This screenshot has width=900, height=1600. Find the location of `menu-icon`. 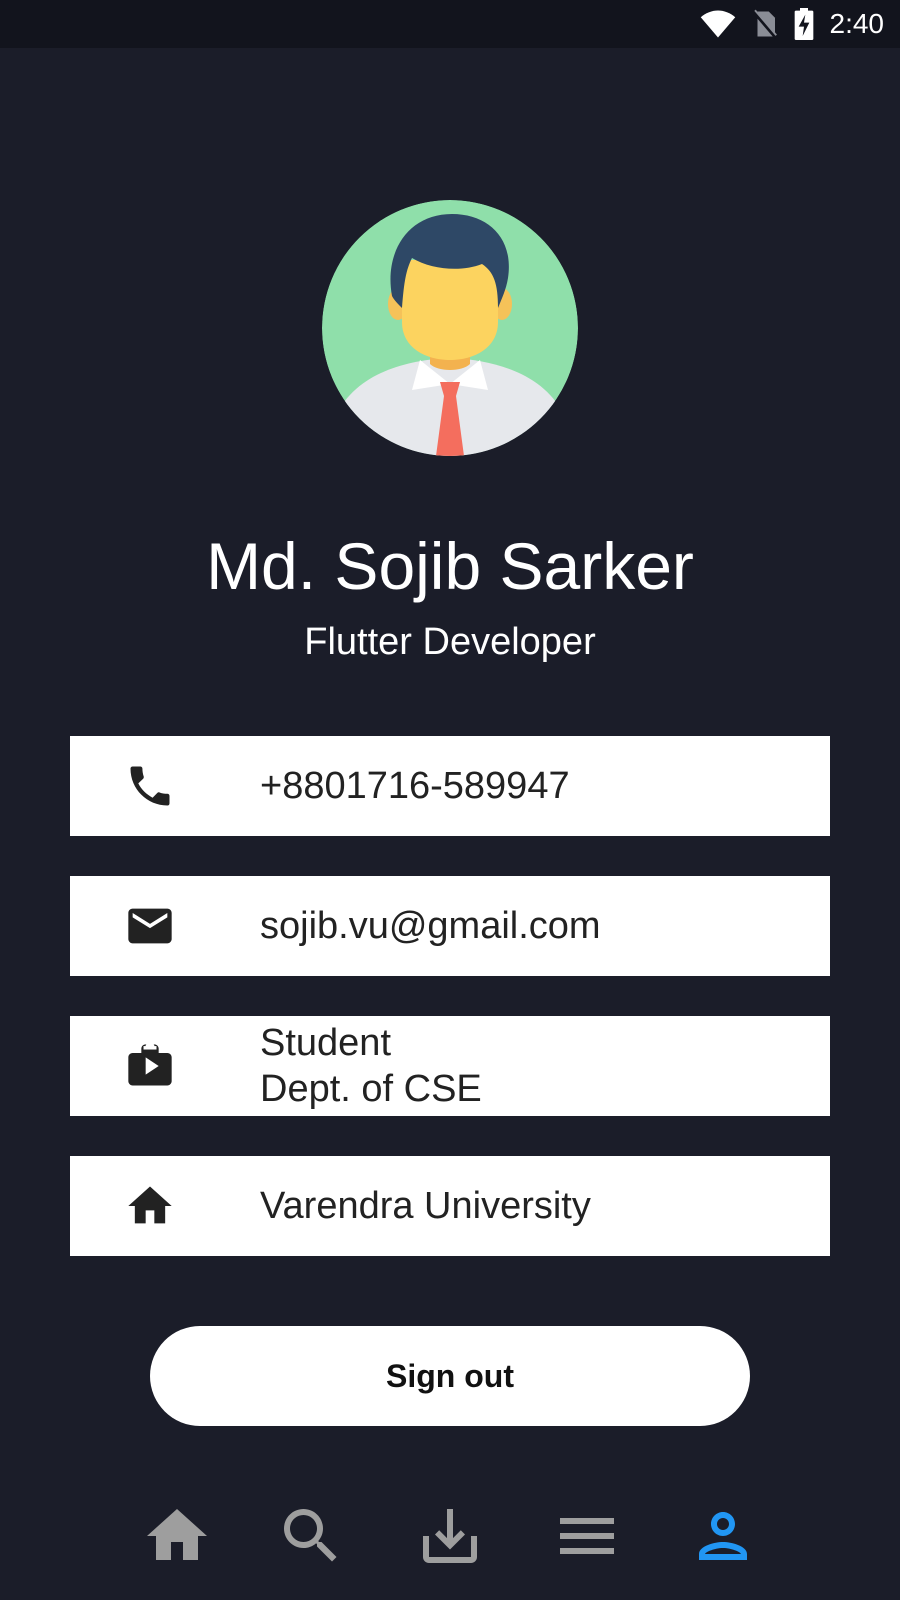

menu-icon is located at coordinates (587, 1536).